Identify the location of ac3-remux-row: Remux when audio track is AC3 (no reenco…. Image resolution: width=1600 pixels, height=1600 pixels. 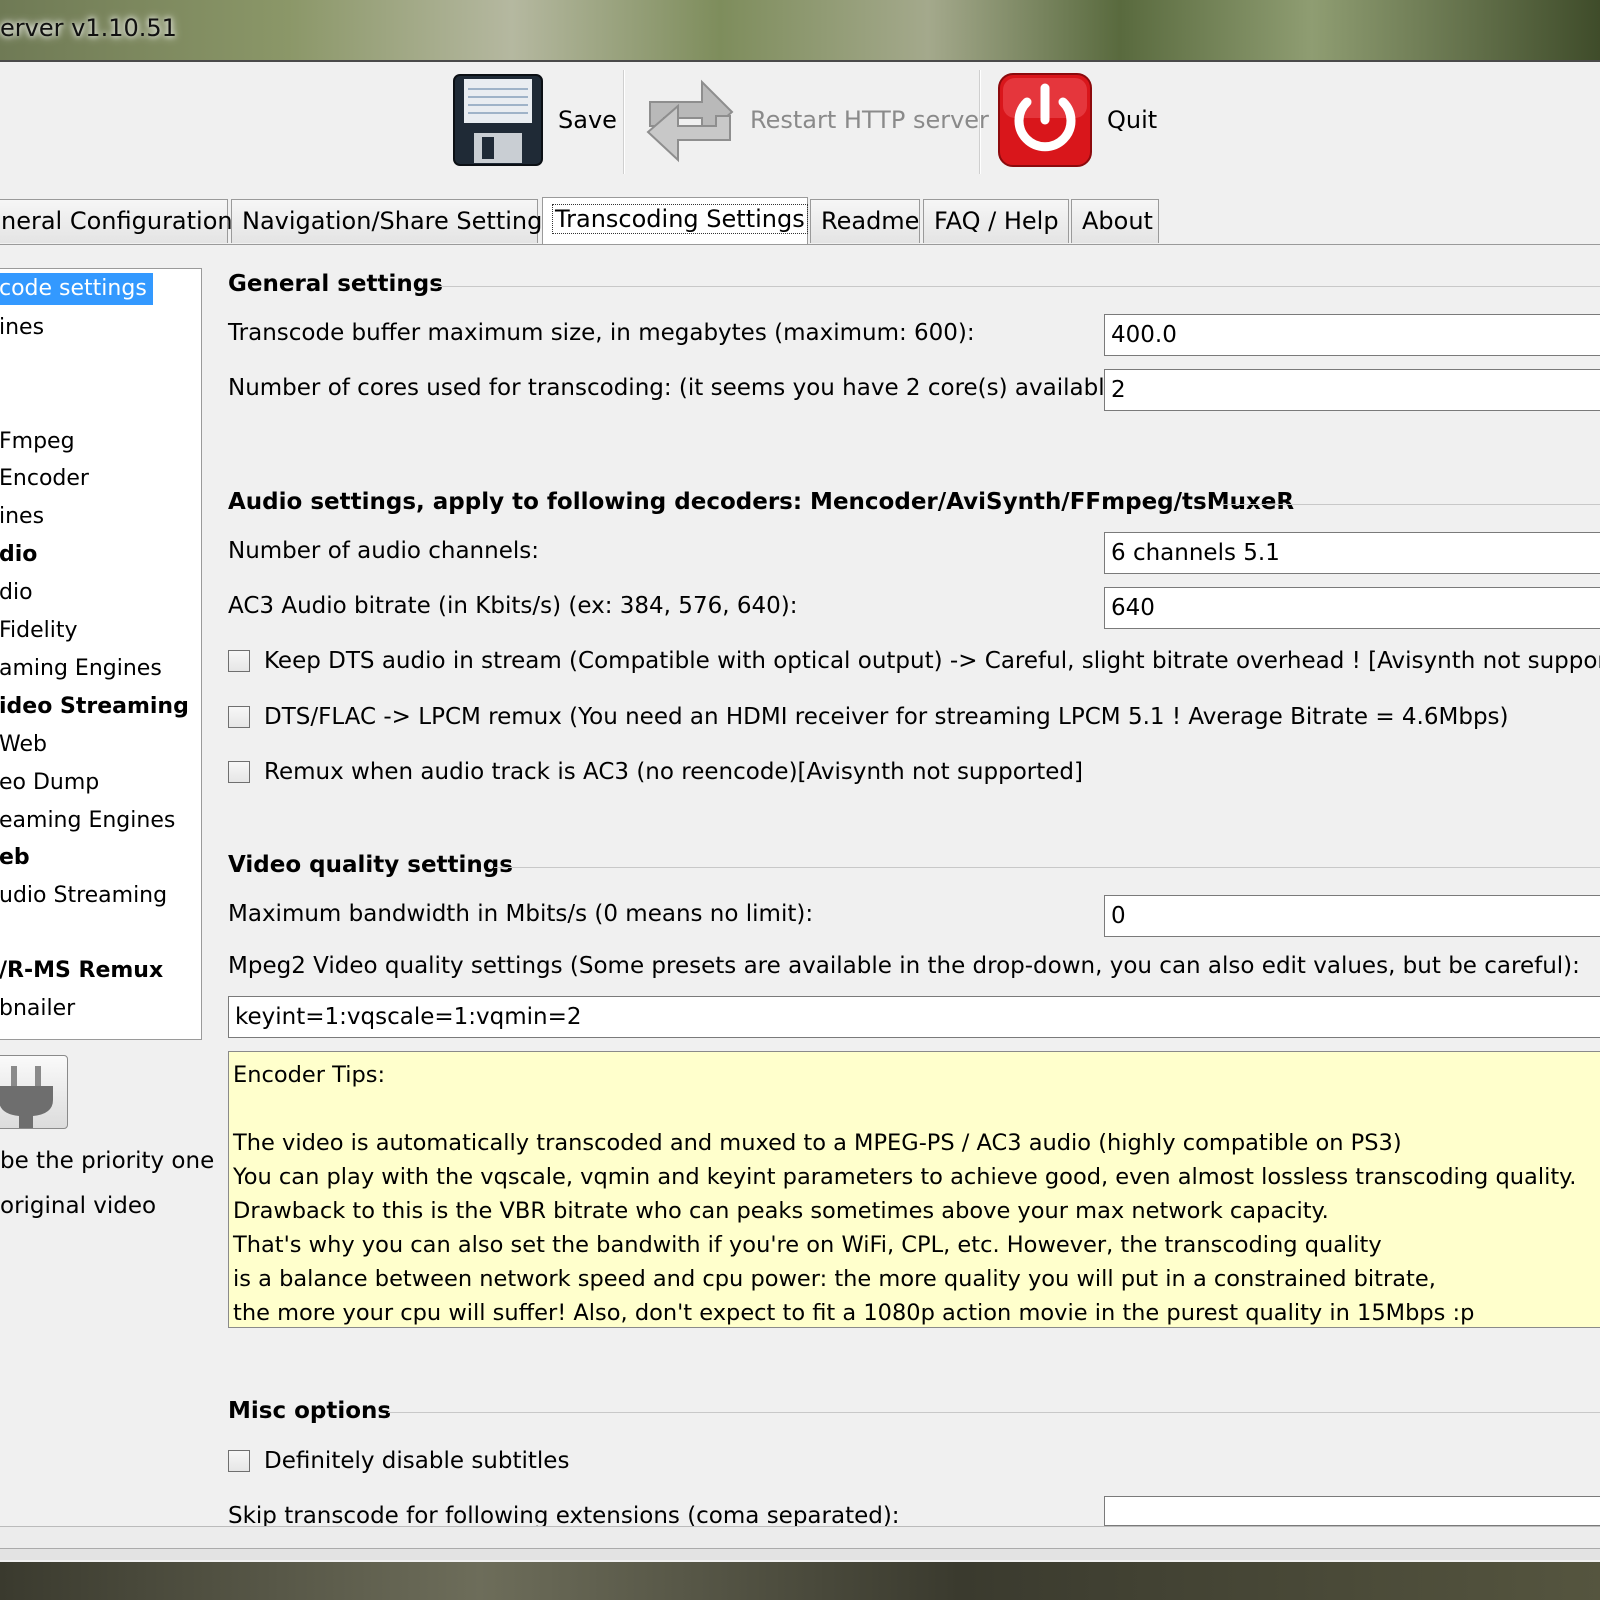
(655, 772).